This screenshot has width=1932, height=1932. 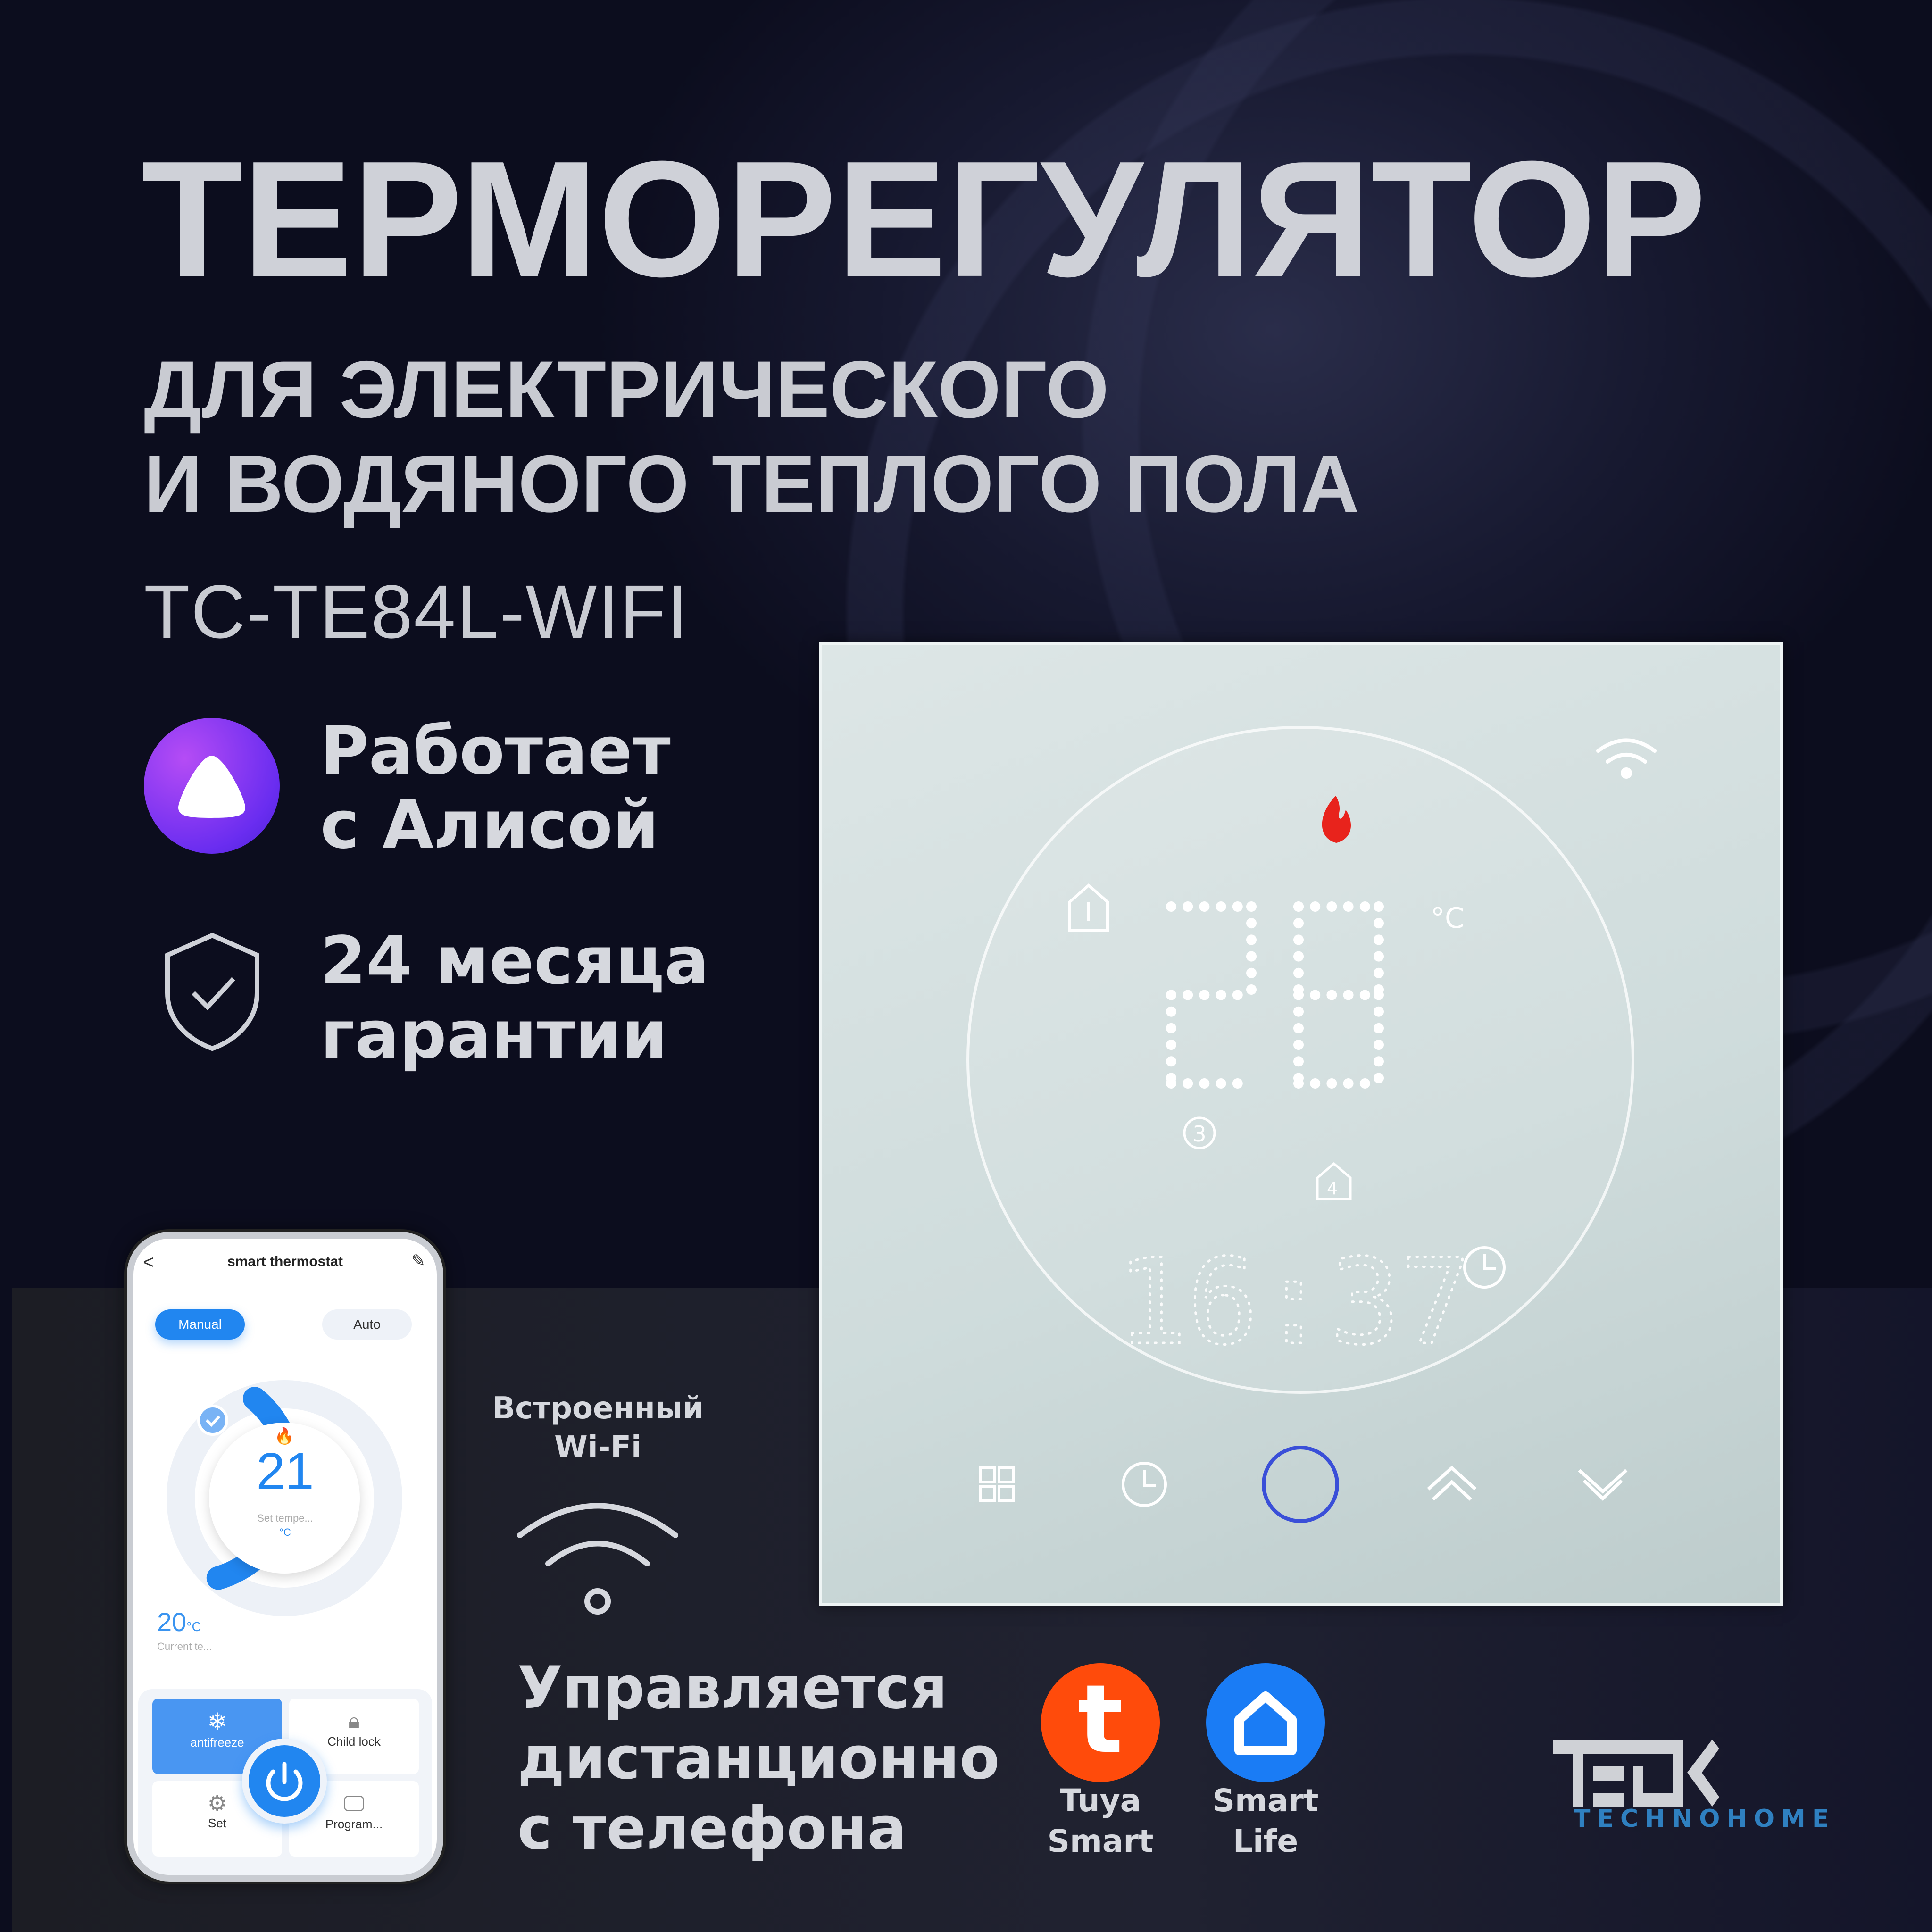 I want to click on subtitle-line-1: ДЛЯ ЭЛЕКТРИЧЕСКОГО, so click(x=626, y=390).